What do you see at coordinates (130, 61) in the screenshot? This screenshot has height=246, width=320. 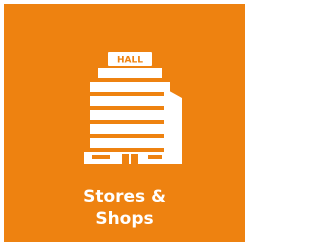 I see `mall-sign-text: HALL` at bounding box center [130, 61].